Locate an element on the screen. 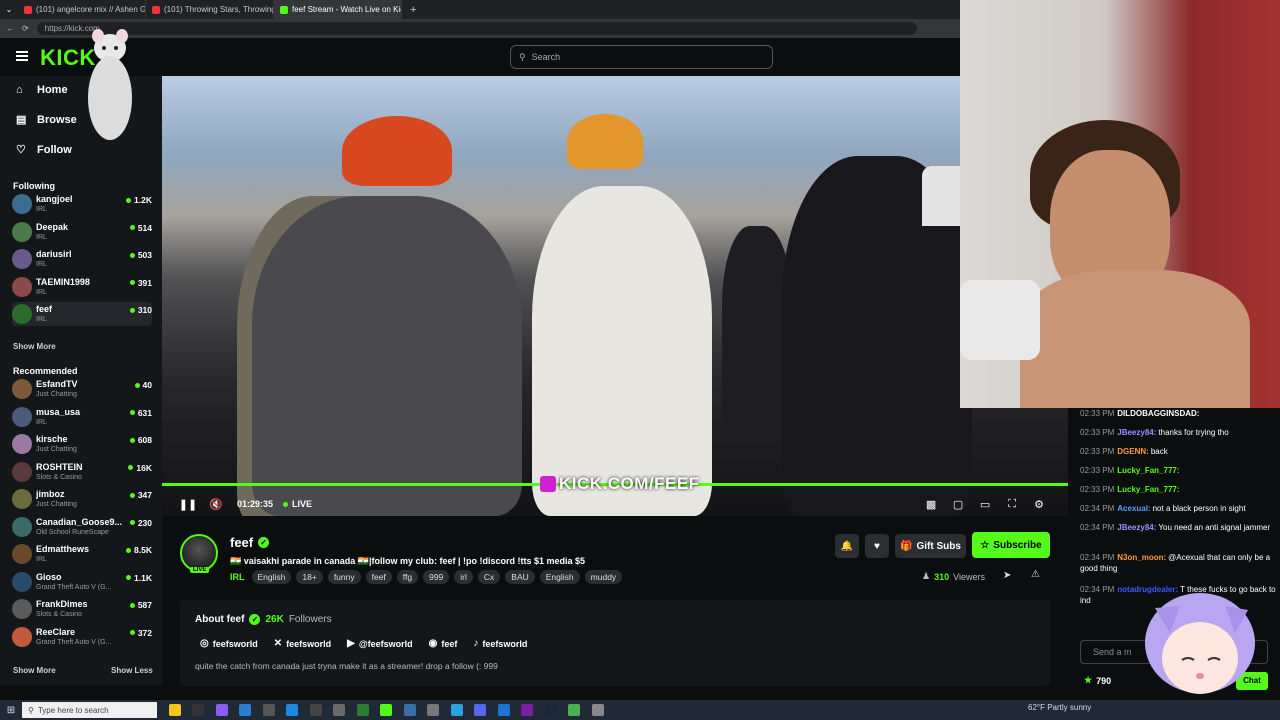 This screenshot has width=1280, height=720. social-link: ◎ feefsworld is located at coordinates (229, 643).